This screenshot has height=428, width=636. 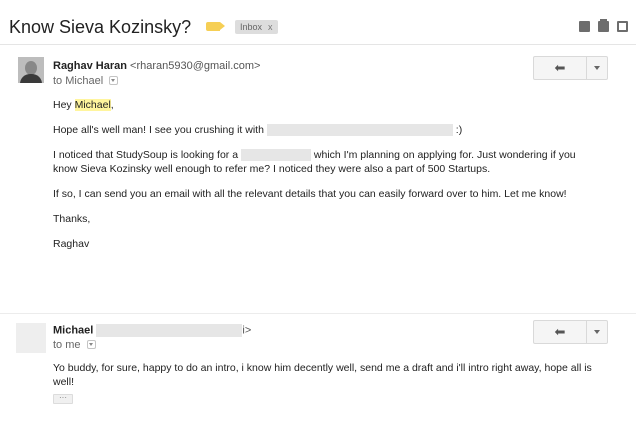 I want to click on sender-name: Raghav Haran, so click(x=90, y=66).